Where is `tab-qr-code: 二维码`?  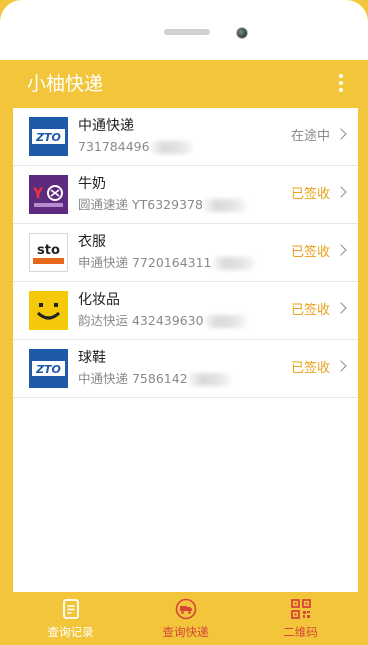 tab-qr-code: 二维码 is located at coordinates (300, 618).